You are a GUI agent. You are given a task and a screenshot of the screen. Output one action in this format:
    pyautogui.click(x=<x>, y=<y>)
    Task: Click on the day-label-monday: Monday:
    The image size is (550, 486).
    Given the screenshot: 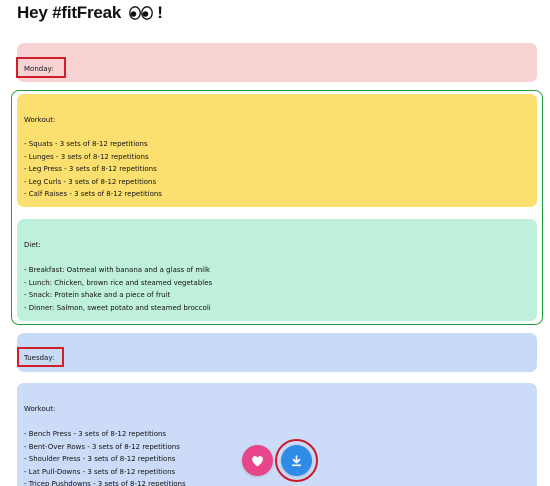 What is the action you would take?
    pyautogui.click(x=39, y=69)
    